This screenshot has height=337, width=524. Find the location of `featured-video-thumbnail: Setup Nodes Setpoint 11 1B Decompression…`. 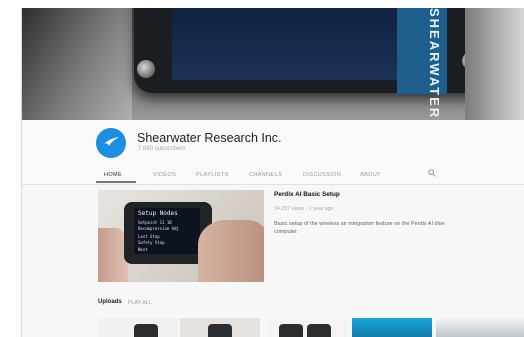

featured-video-thumbnail: Setup Nodes Setpoint 11 1B Decompression… is located at coordinates (181, 236).